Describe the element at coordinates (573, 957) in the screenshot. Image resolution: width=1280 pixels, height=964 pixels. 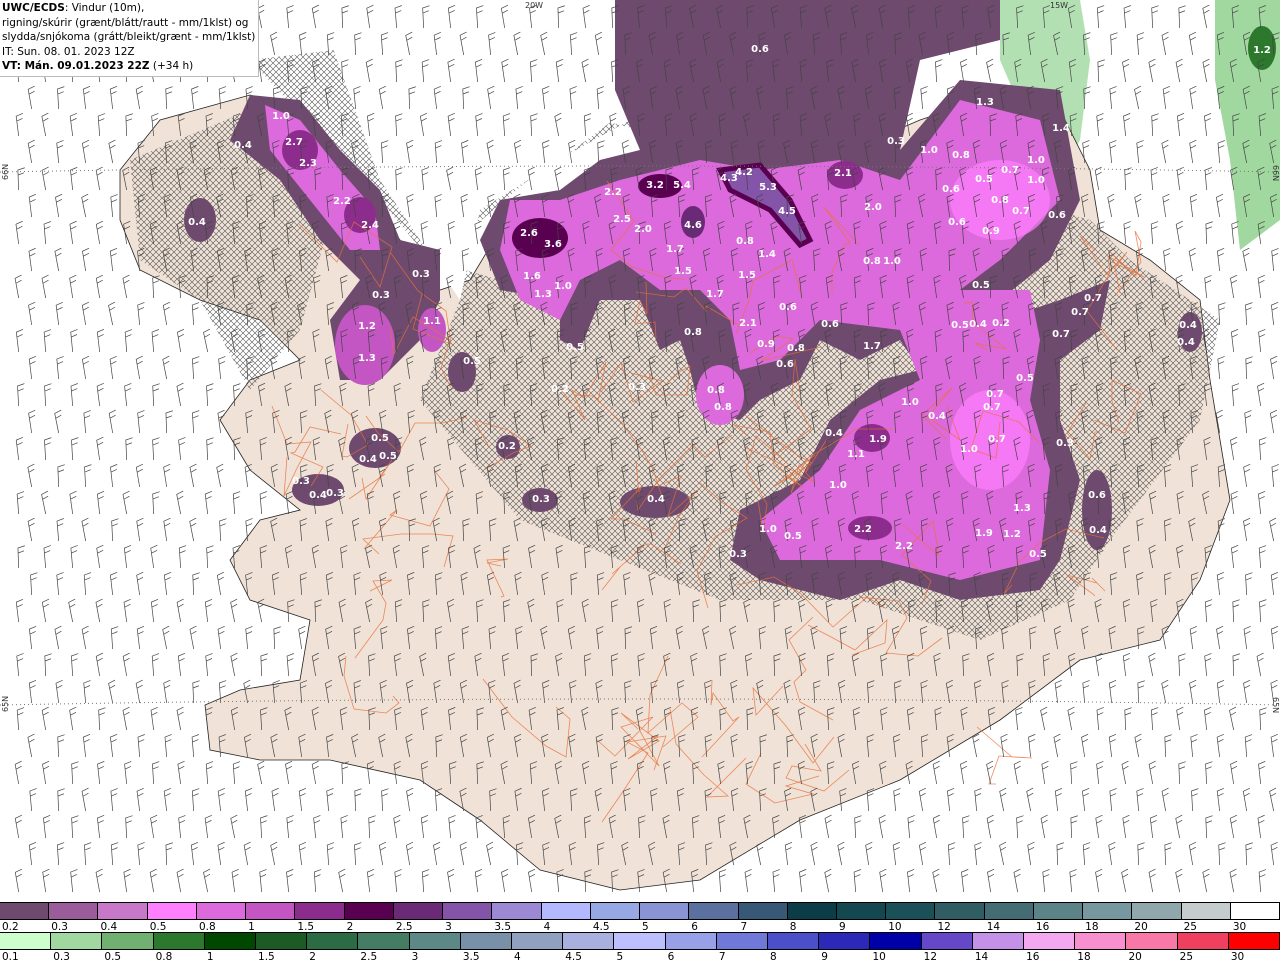
I see `rain-legend-label: 4.5` at that location.